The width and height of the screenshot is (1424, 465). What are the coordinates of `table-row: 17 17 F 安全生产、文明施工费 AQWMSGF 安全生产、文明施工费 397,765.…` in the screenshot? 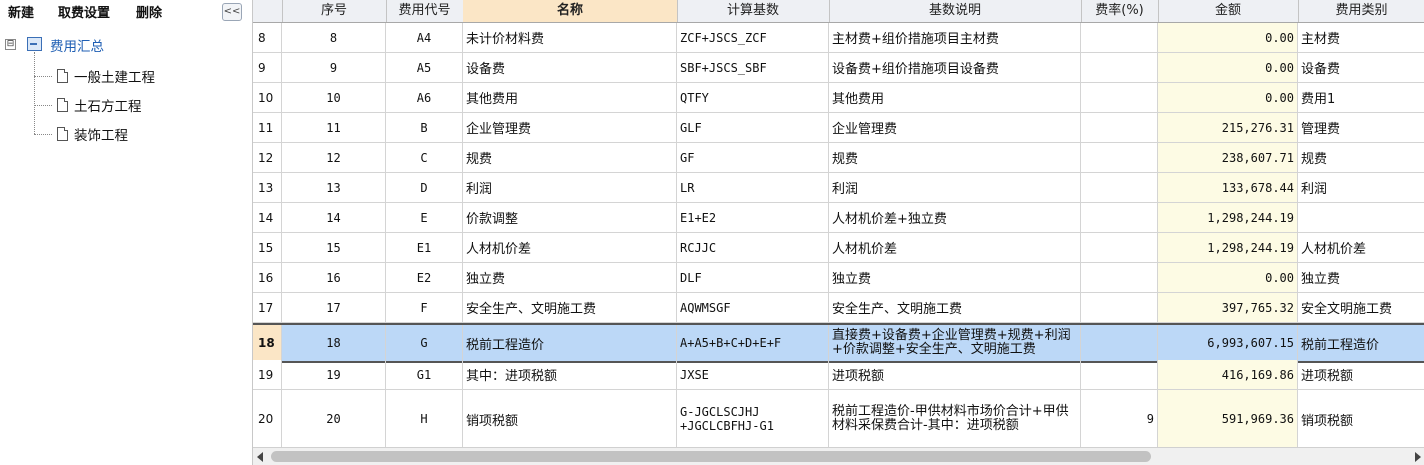 It's located at (838, 308).